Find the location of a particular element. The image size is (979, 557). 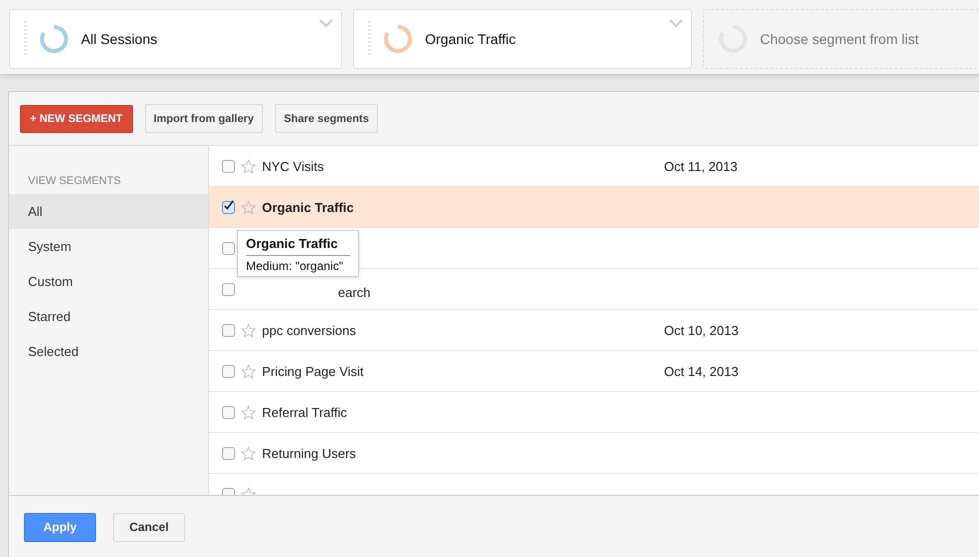

segment-card: Organic Traffic is located at coordinates (522, 39).